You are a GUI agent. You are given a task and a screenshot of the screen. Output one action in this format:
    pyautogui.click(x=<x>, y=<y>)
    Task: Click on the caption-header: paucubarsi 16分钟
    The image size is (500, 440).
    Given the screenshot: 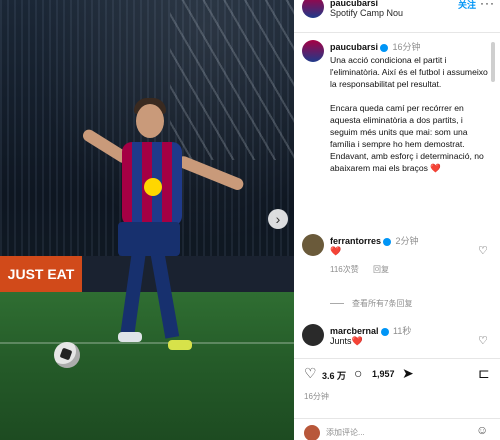 What is the action you would take?
    pyautogui.click(x=375, y=46)
    